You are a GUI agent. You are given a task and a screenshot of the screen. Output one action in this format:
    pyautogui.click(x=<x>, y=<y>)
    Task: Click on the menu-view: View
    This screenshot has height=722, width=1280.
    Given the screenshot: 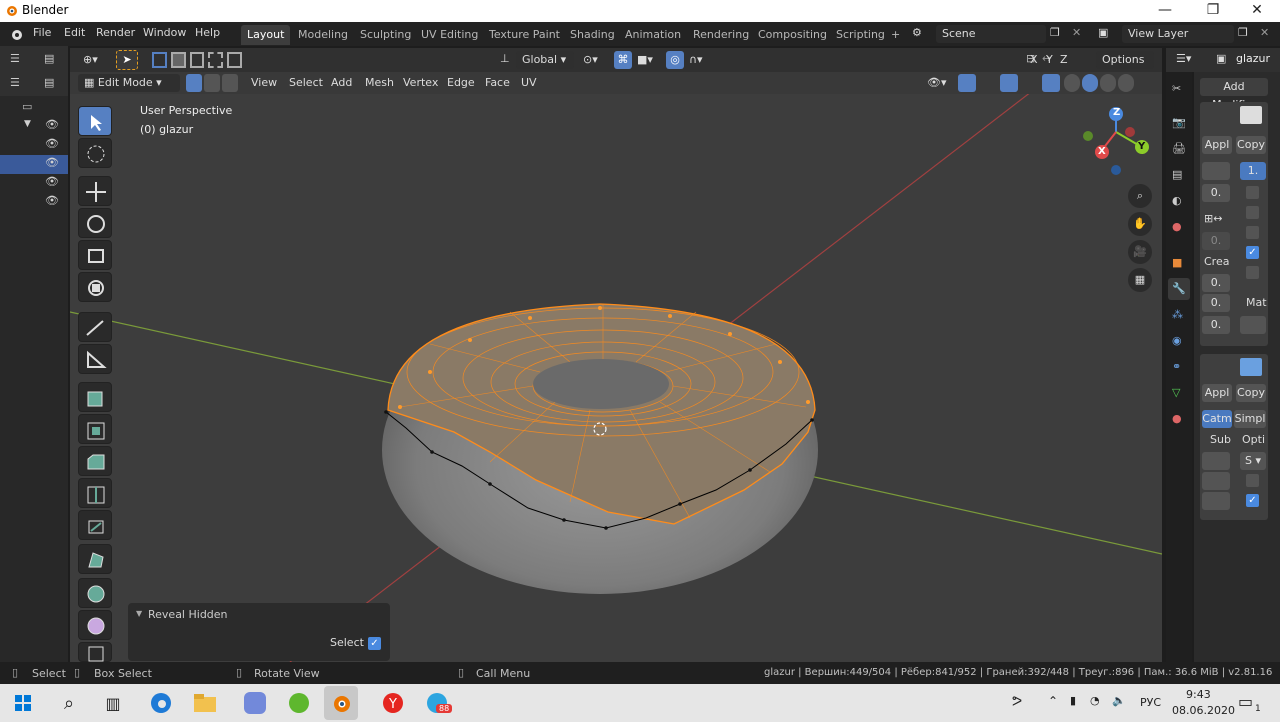 What is the action you would take?
    pyautogui.click(x=264, y=83)
    